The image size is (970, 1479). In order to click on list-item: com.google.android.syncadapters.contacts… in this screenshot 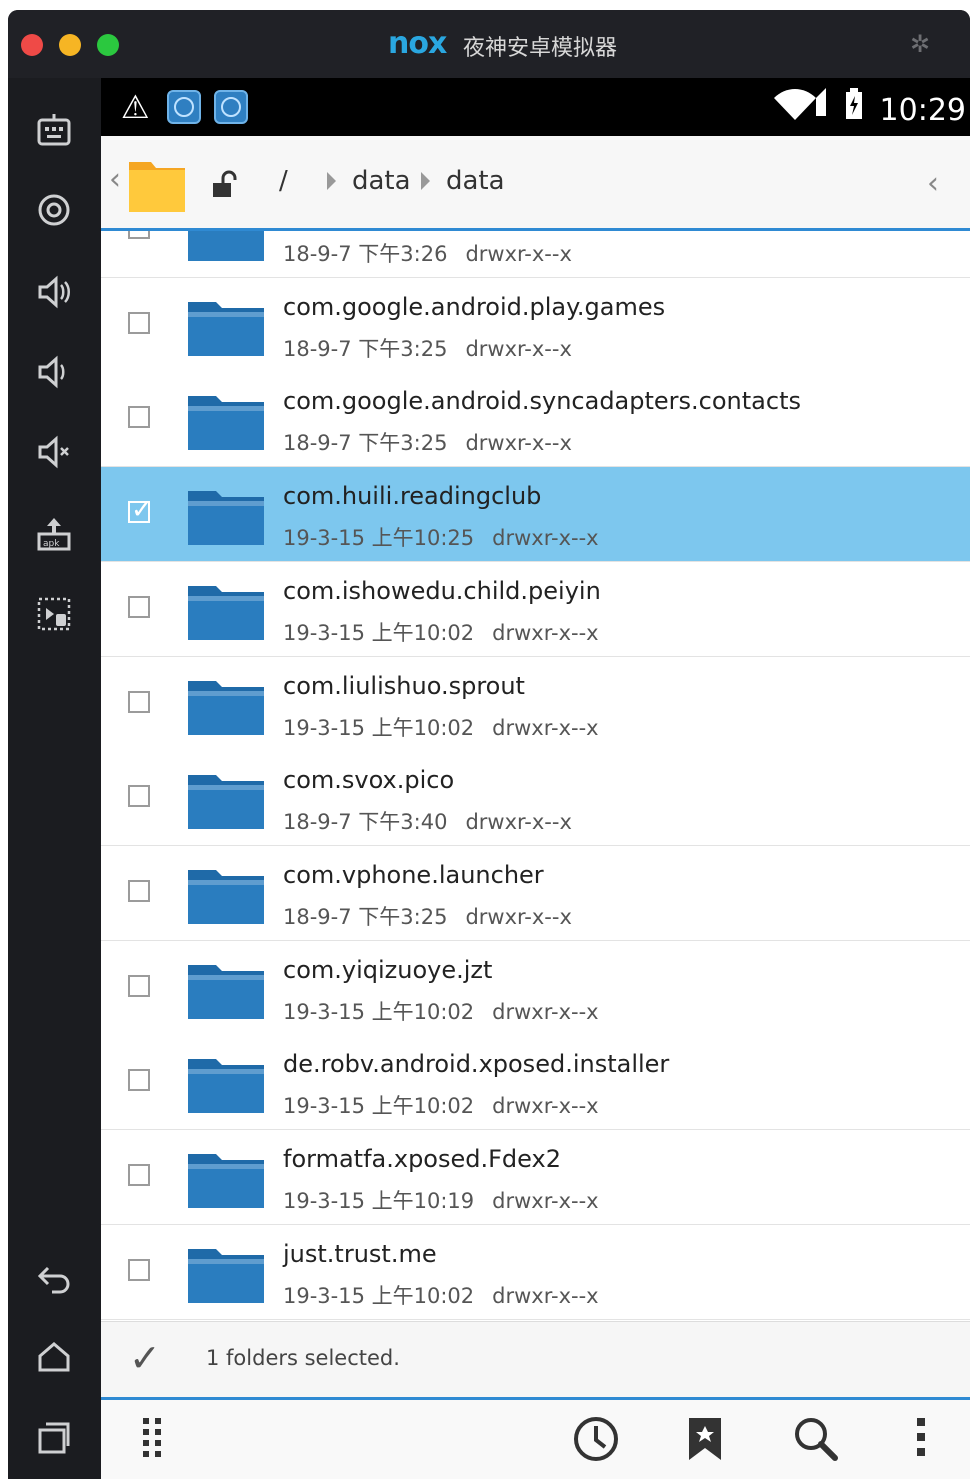, I will do `click(535, 420)`.